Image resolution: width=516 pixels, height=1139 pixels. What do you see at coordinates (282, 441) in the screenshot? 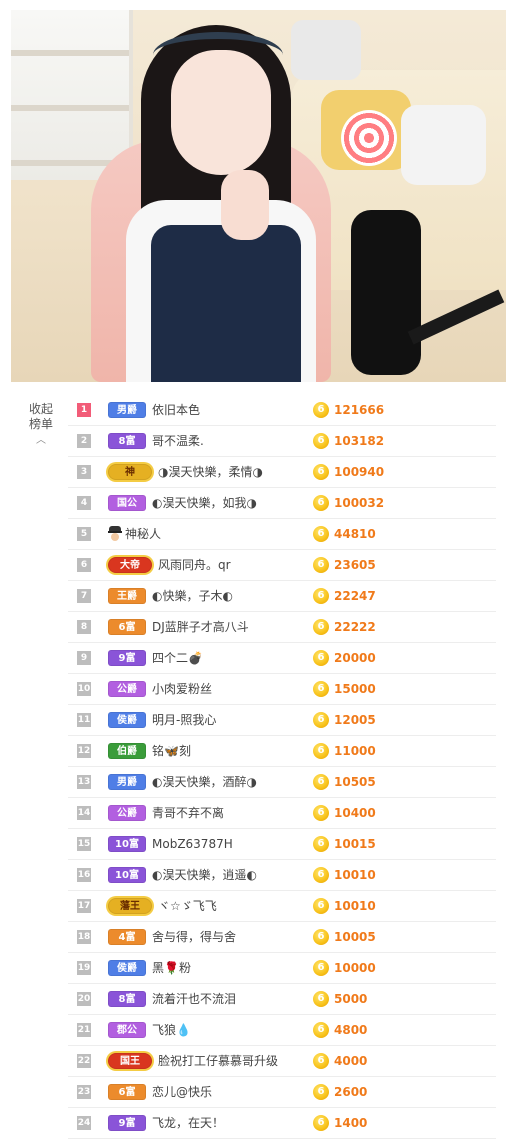
I see `ranking-row: 2 8富 哥不温柔. 6 103182` at bounding box center [282, 441].